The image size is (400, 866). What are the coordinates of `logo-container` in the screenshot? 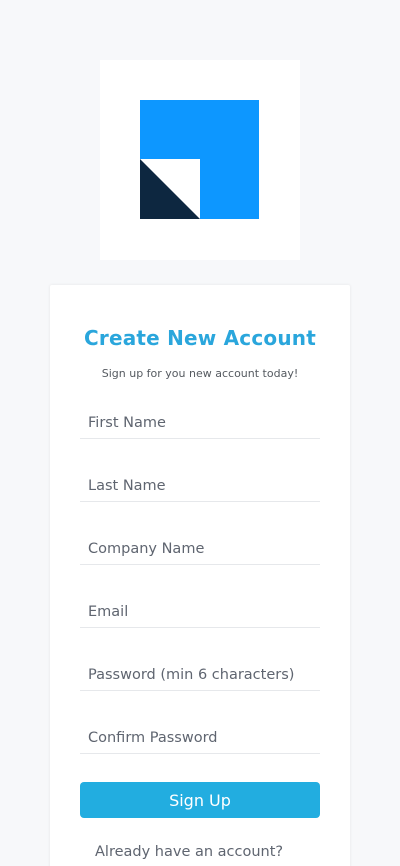 It's located at (200, 160).